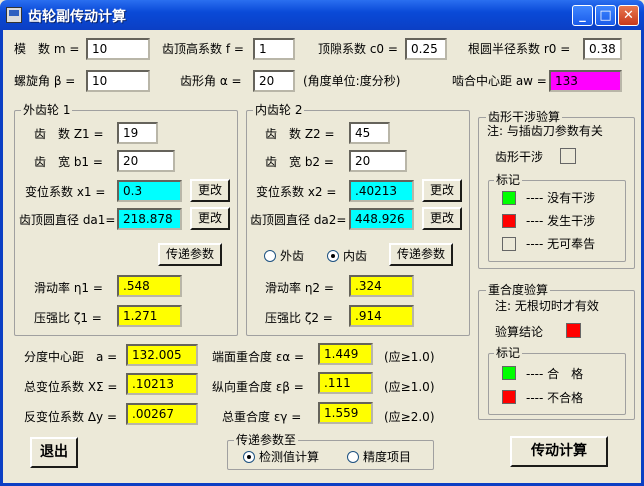 This screenshot has height=486, width=644. Describe the element at coordinates (345, 413) in the screenshot. I see `total-overlap-value: 1.559` at that location.